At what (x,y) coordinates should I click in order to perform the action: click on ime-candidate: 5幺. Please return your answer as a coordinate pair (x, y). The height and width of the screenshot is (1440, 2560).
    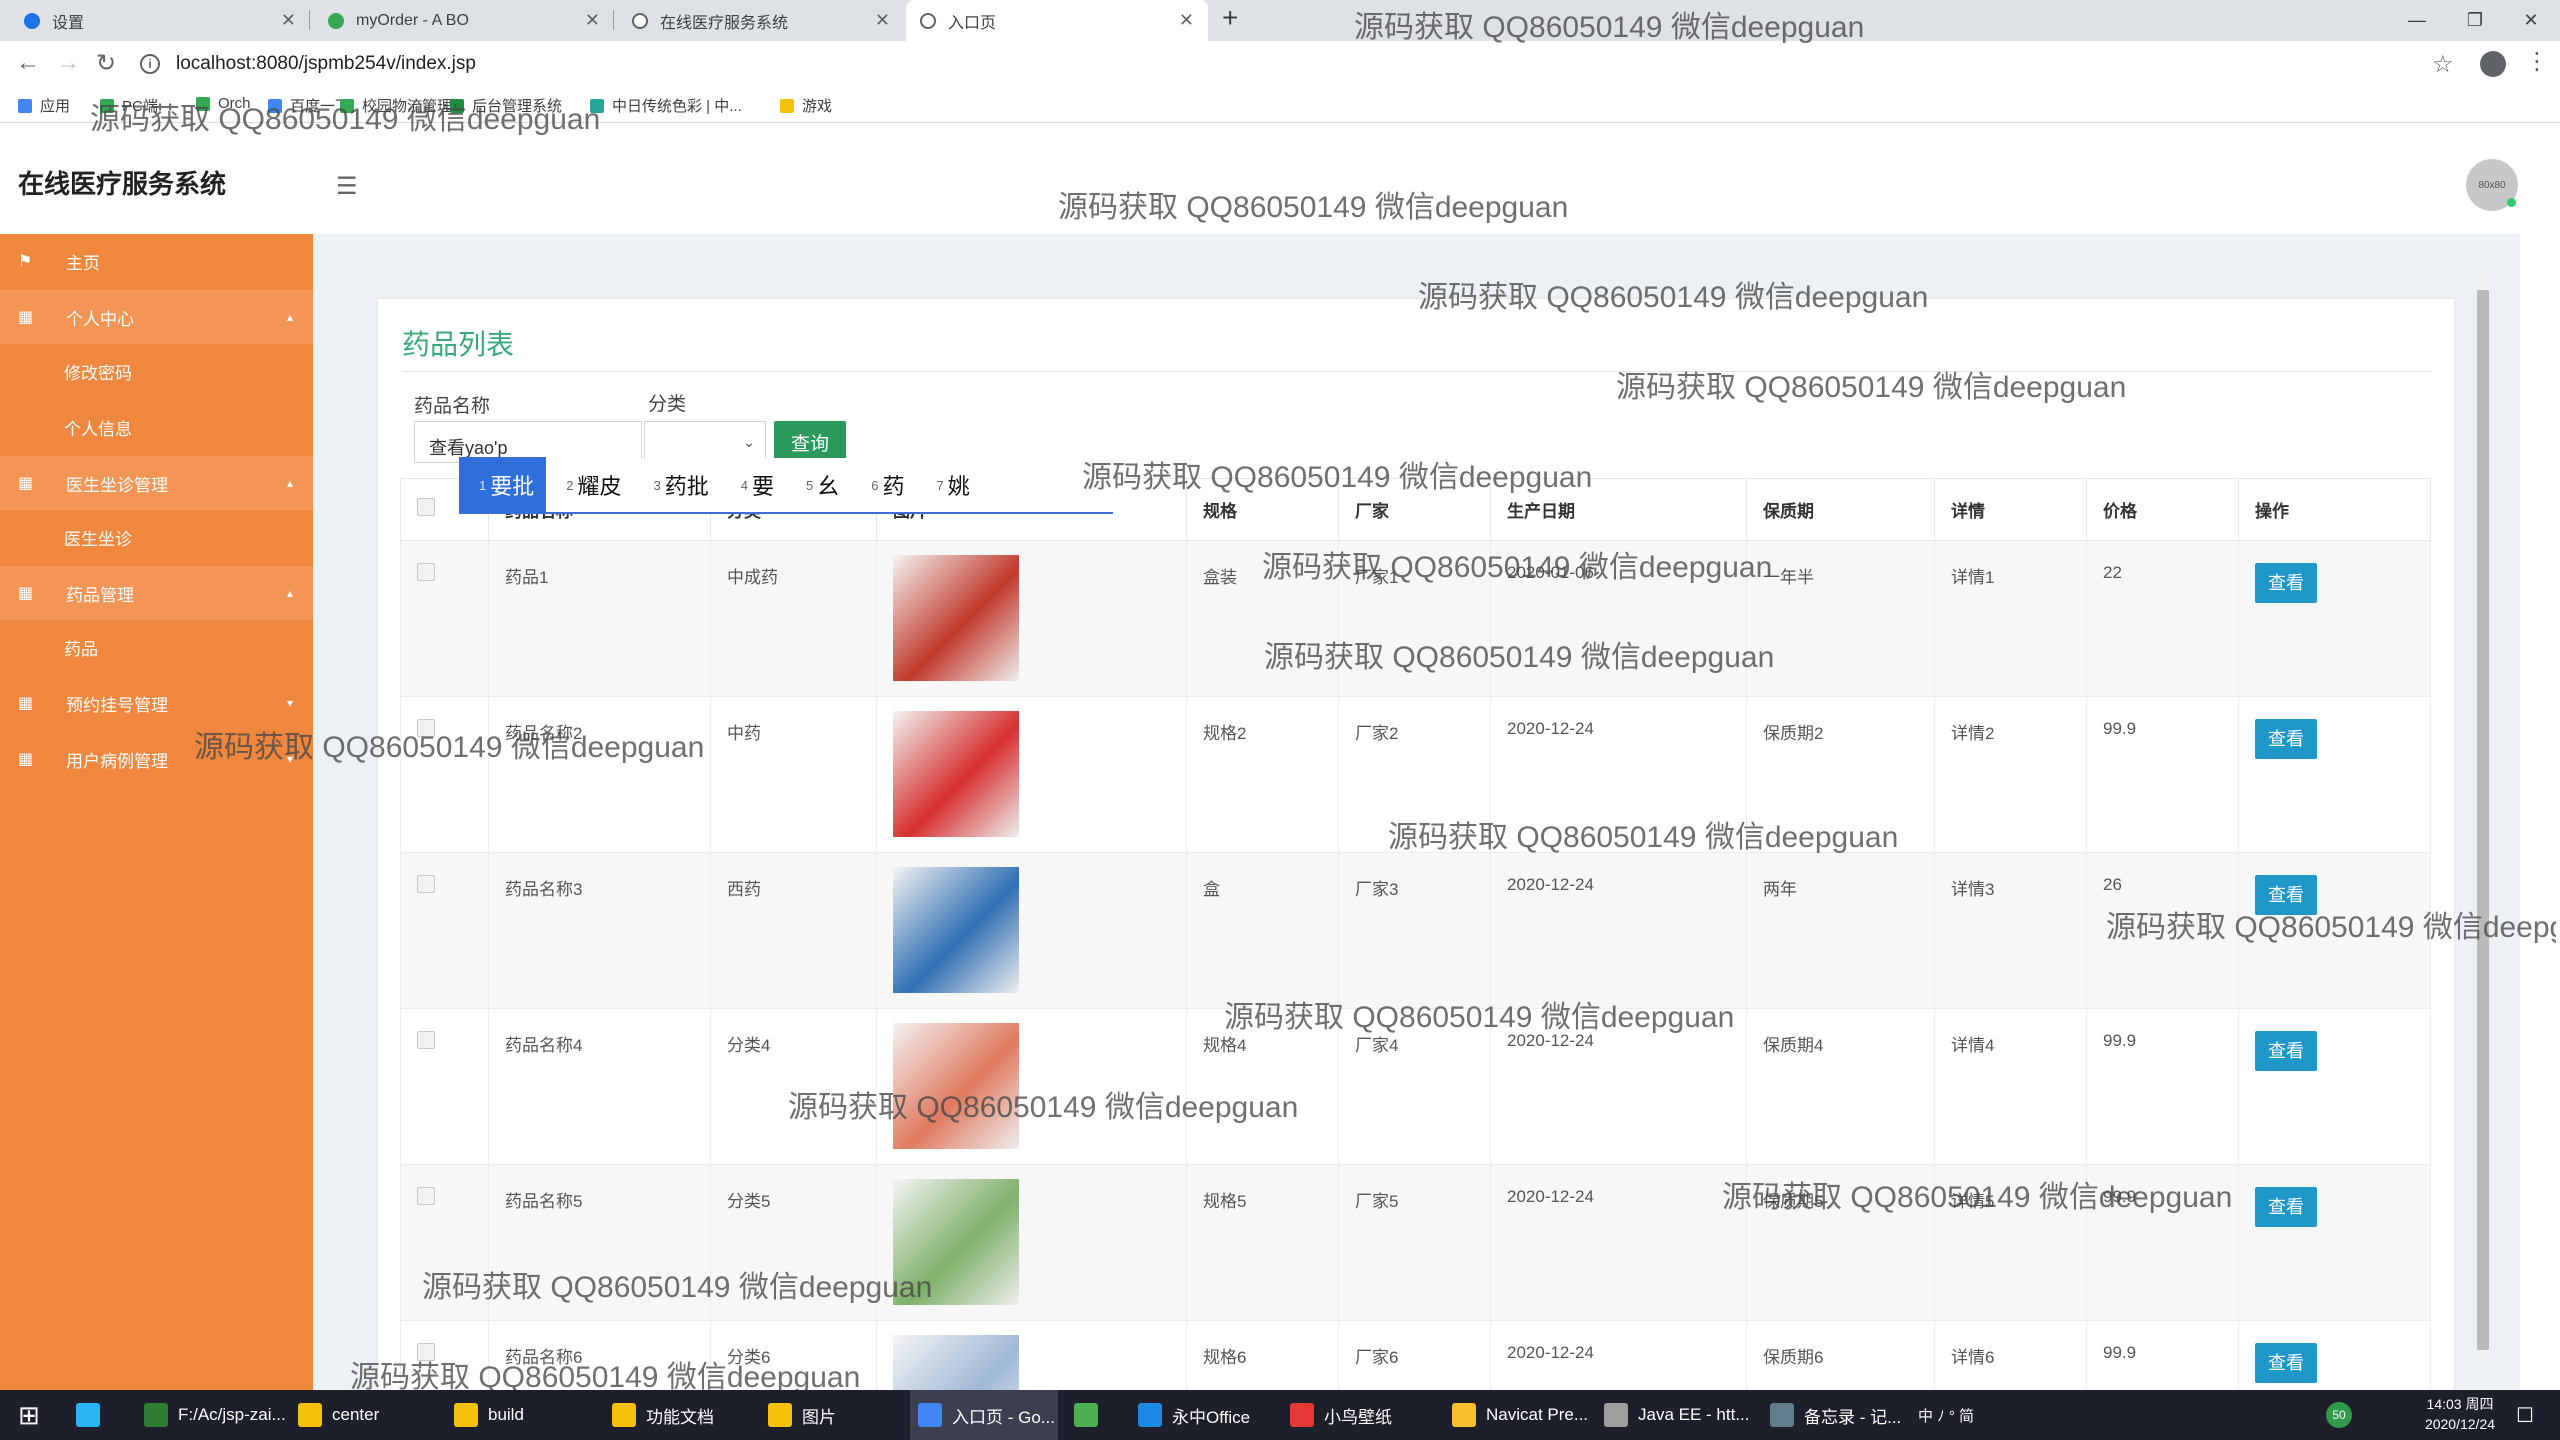
    Looking at the image, I should click on (818, 485).